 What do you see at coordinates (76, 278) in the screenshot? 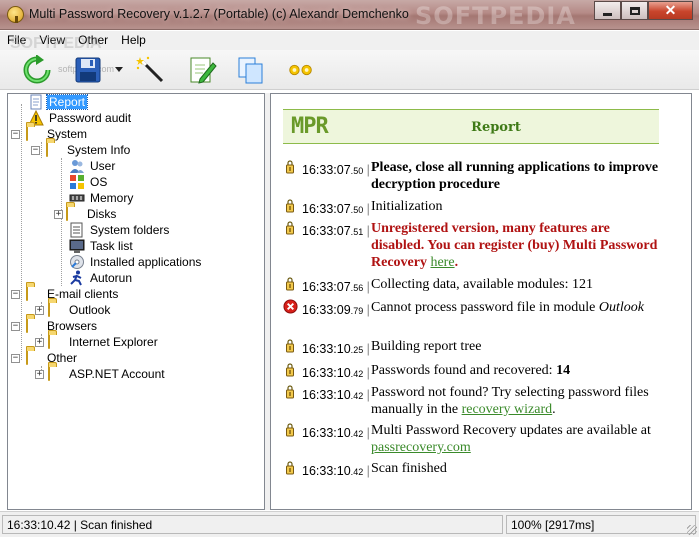
I see `autorun-icon` at bounding box center [76, 278].